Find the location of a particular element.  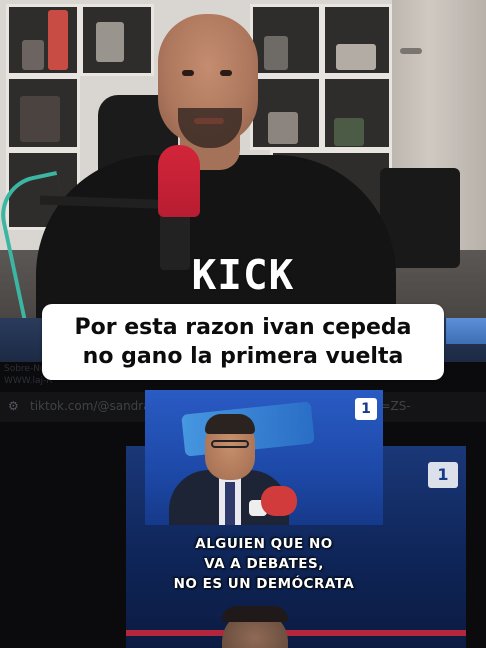

picture-frame is located at coordinates (110, 42).